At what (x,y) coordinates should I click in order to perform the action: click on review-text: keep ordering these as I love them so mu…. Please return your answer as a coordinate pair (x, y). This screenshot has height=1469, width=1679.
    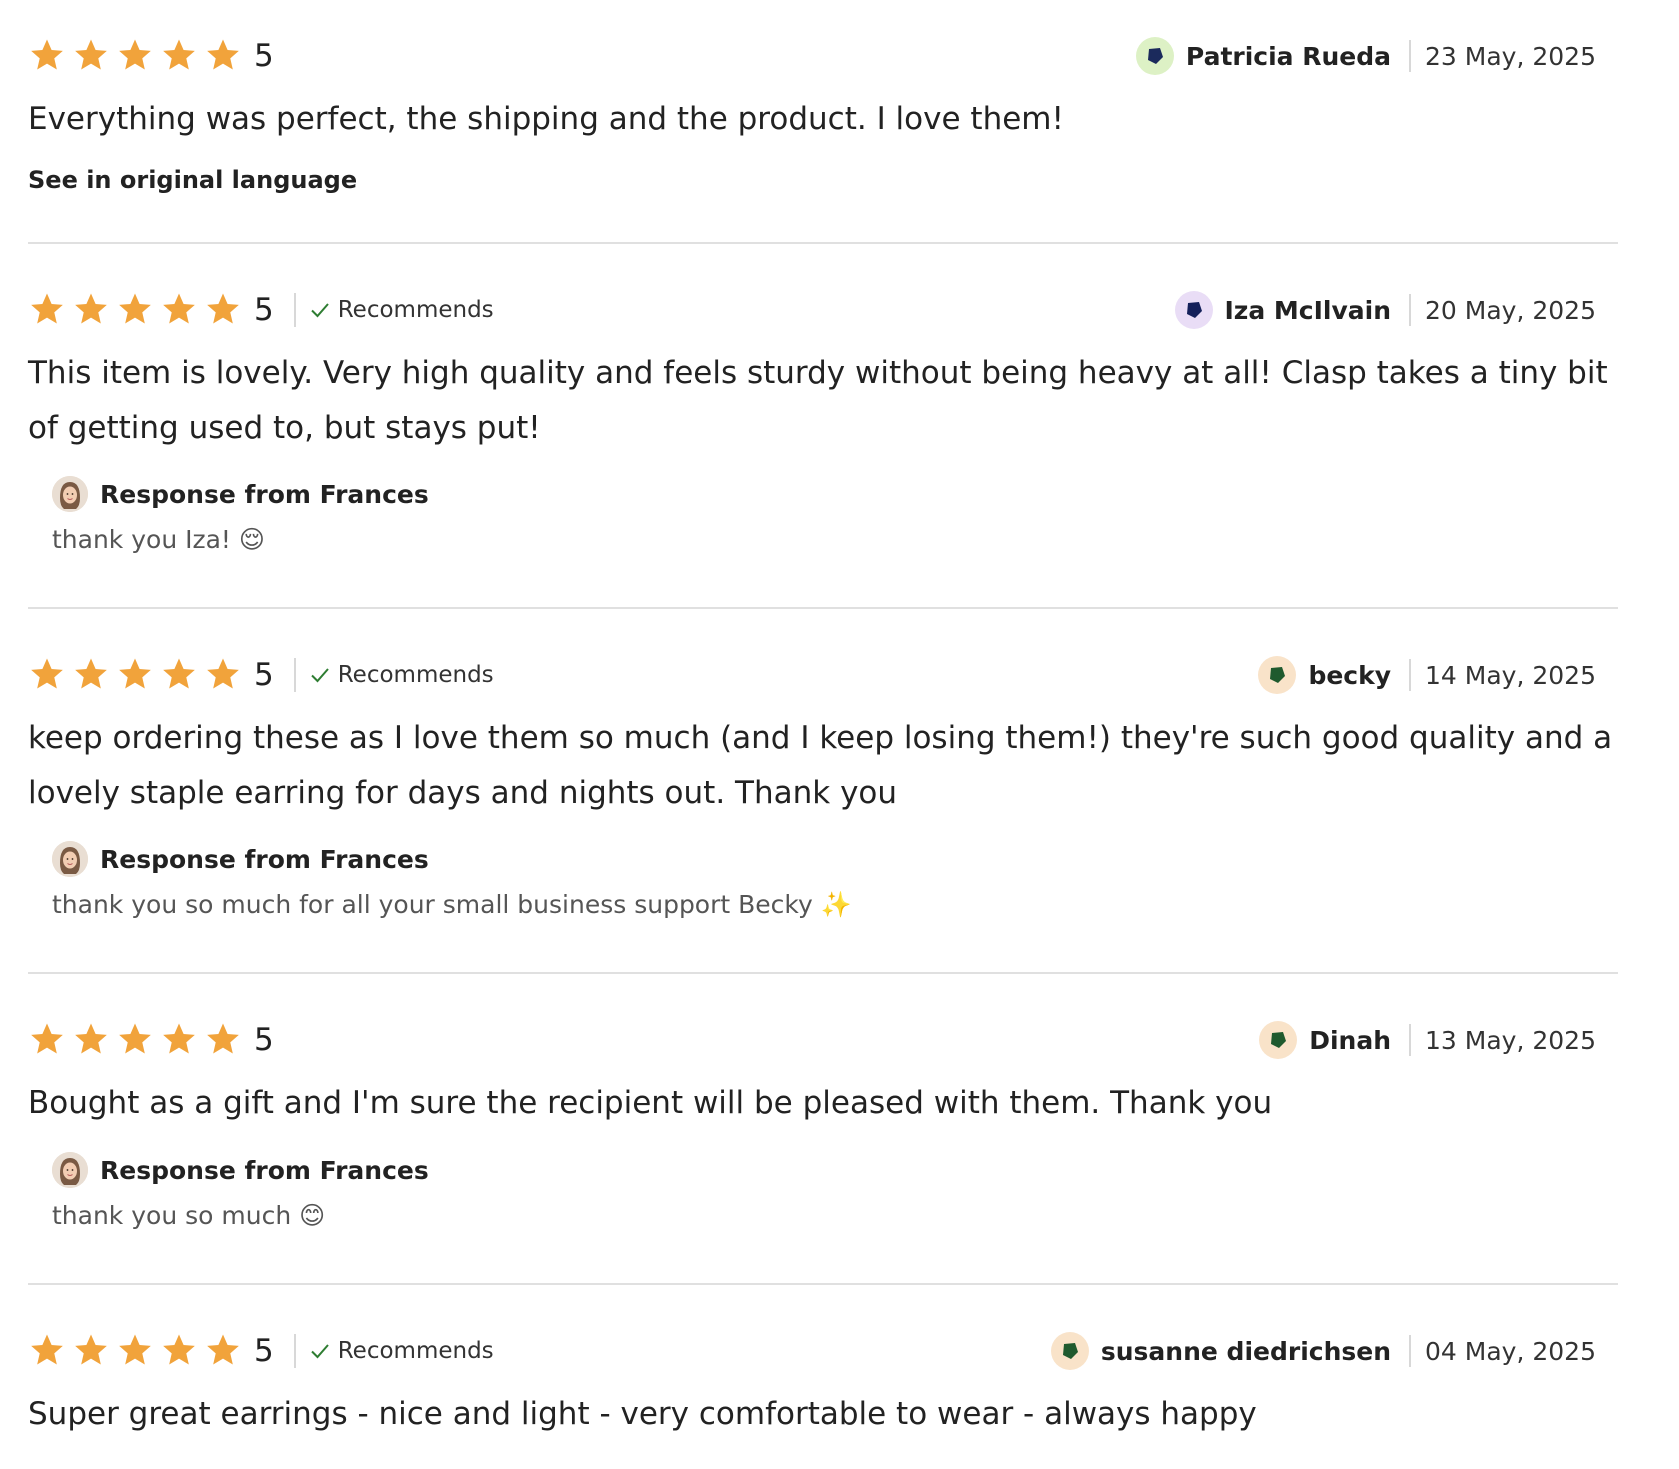
    Looking at the image, I should click on (820, 765).